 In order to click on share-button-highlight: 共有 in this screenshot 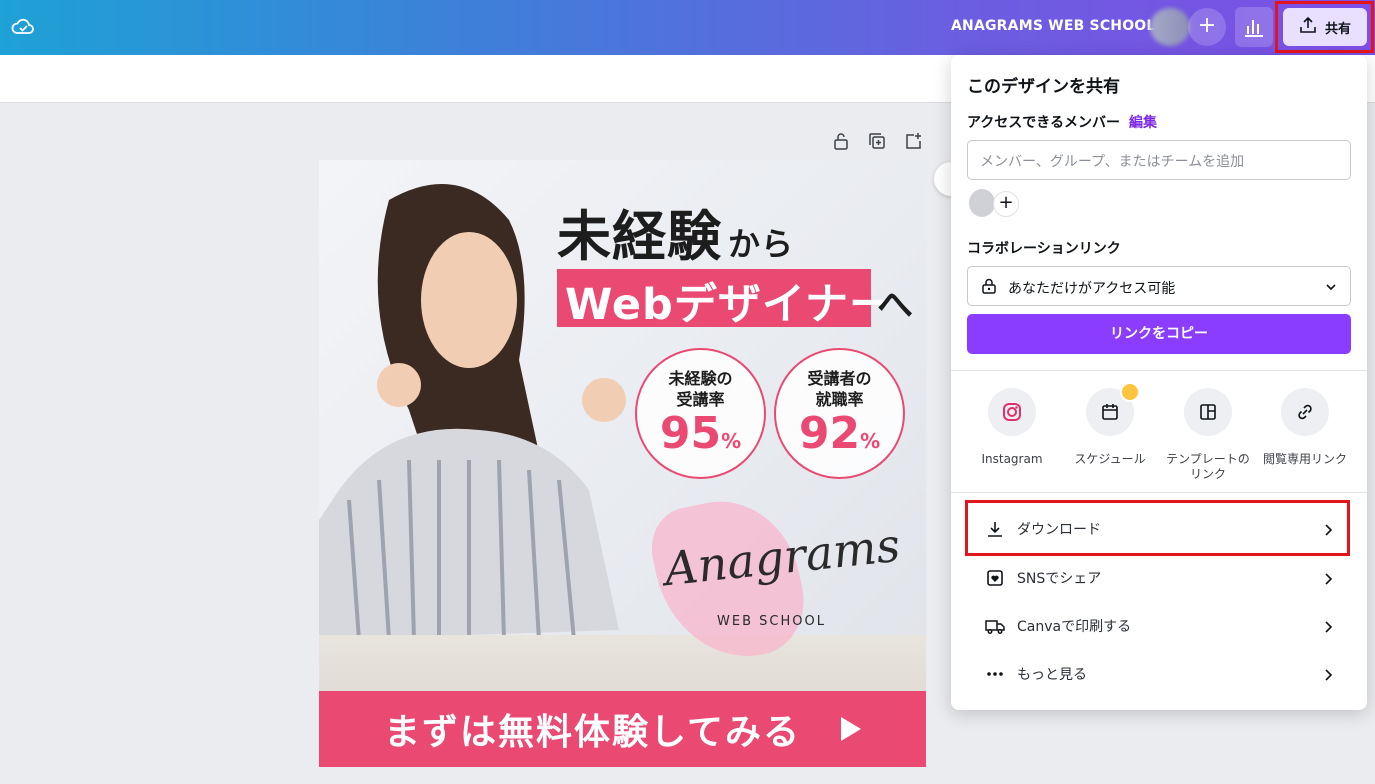, I will do `click(1324, 27)`.